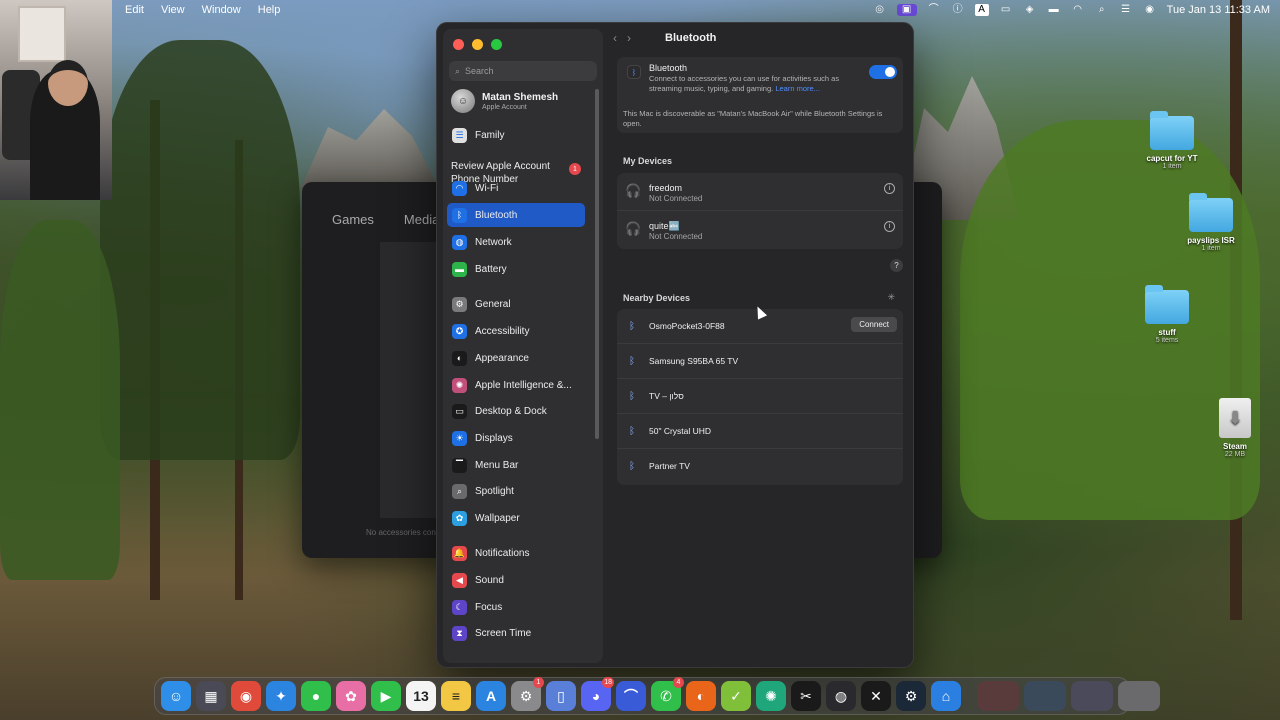 This screenshot has height=720, width=1280. What do you see at coordinates (760, 361) in the screenshot?
I see `nearby-device-row: ᛒ Samsung S95BA 65 TV` at bounding box center [760, 361].